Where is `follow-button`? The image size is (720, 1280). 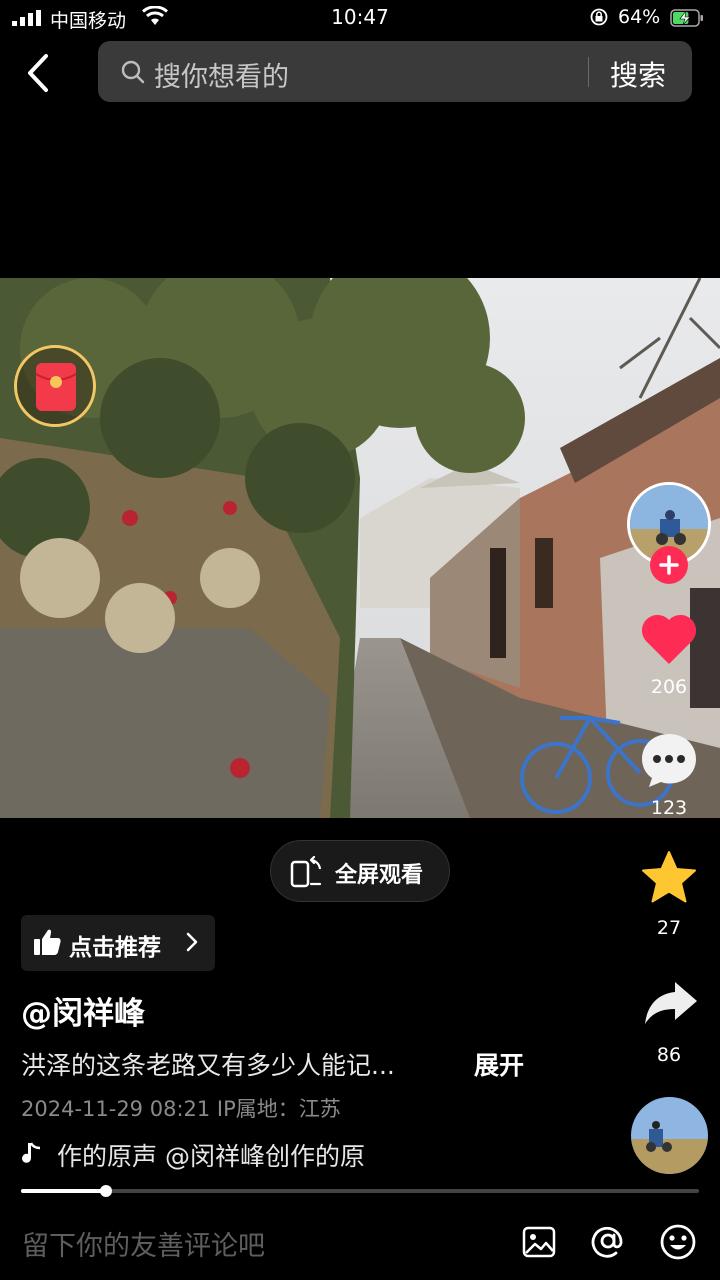 follow-button is located at coordinates (669, 565).